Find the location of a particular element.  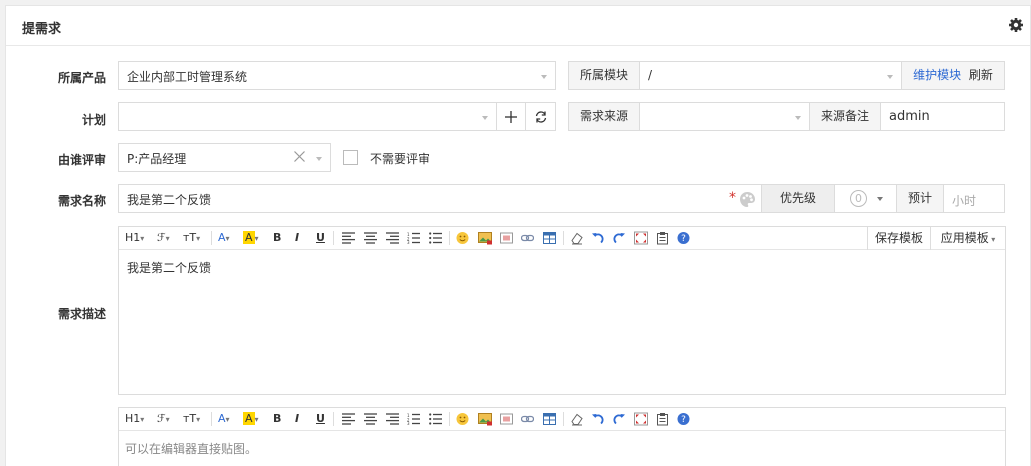

apply-template-button: 应用模板 ▾ is located at coordinates (967, 238).